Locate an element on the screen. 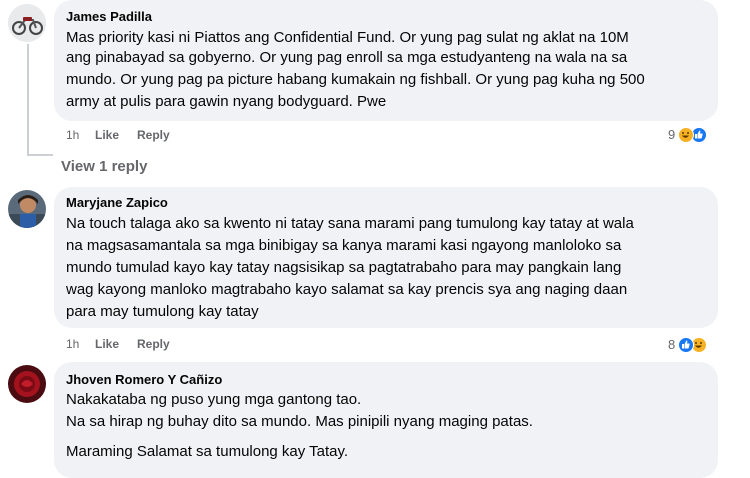 The image size is (750, 478). comment-author: James Padilla is located at coordinates (109, 17).